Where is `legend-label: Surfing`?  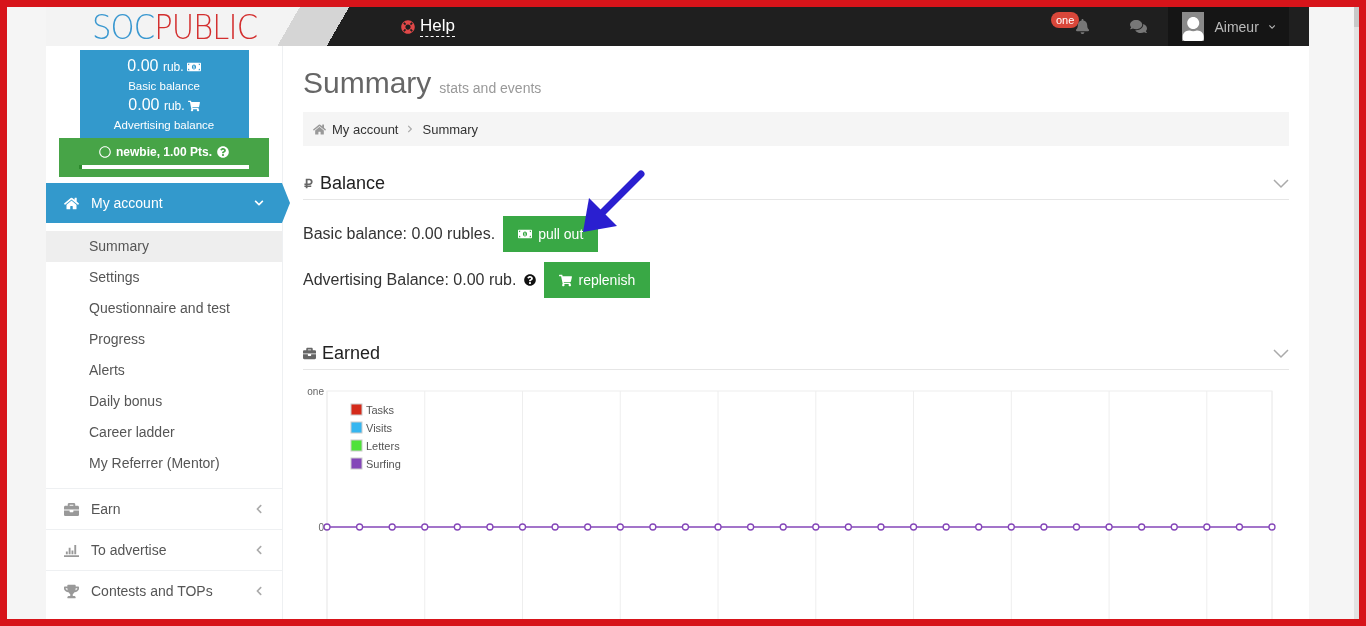 legend-label: Surfing is located at coordinates (383, 464).